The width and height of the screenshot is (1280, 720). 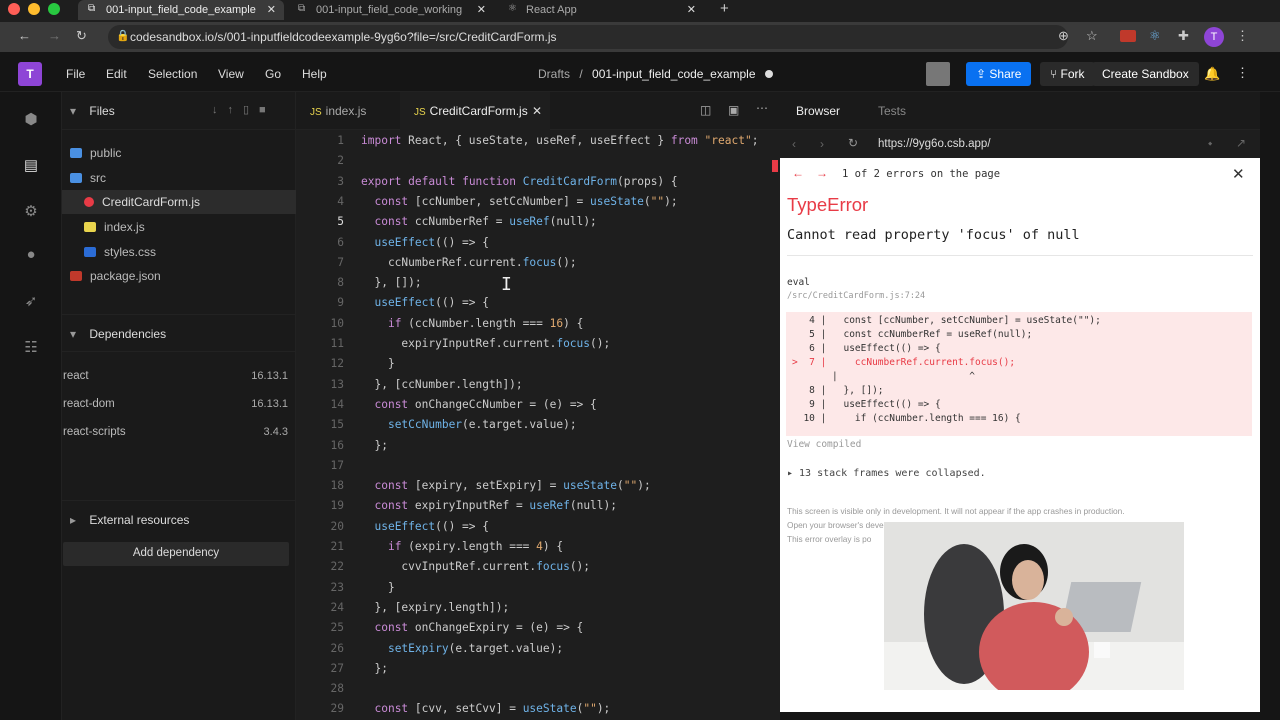 What do you see at coordinates (475, 111) in the screenshot?
I see `editor-tab-creditcardform: JS CreditCardForm.js ✕` at bounding box center [475, 111].